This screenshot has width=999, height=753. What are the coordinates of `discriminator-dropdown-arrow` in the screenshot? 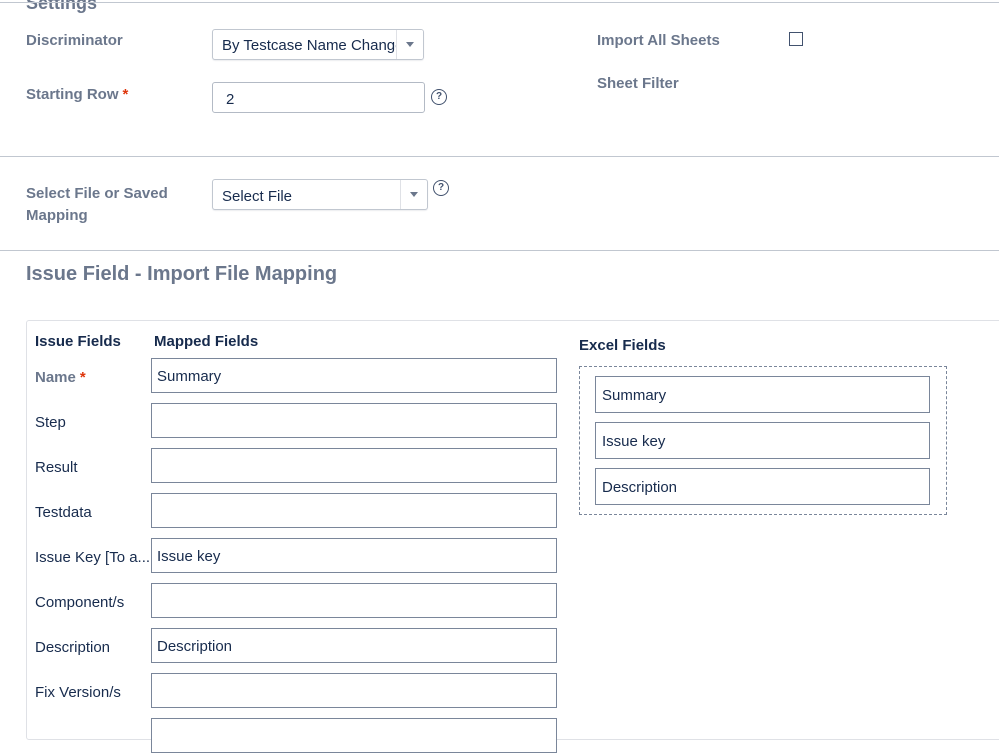 It's located at (409, 44).